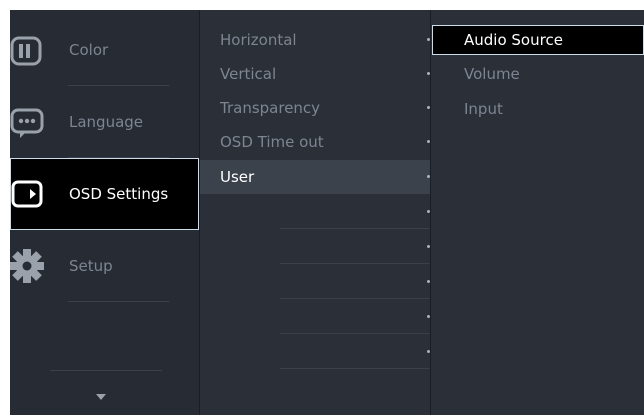 The image size is (644, 415). I want to click on submenu-item-transparency: Transparency, so click(315, 108).